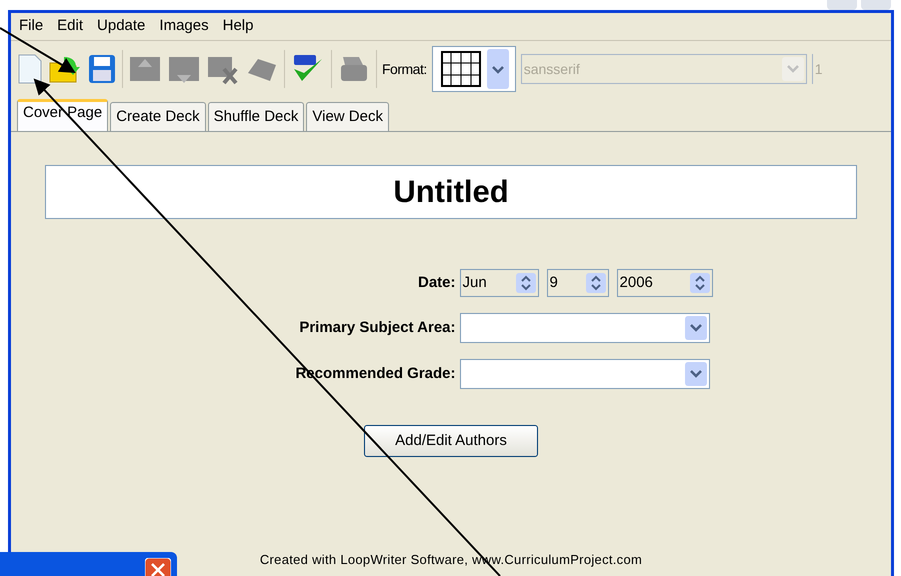  Describe the element at coordinates (238, 26) in the screenshot. I see `menu-item: Help` at that location.